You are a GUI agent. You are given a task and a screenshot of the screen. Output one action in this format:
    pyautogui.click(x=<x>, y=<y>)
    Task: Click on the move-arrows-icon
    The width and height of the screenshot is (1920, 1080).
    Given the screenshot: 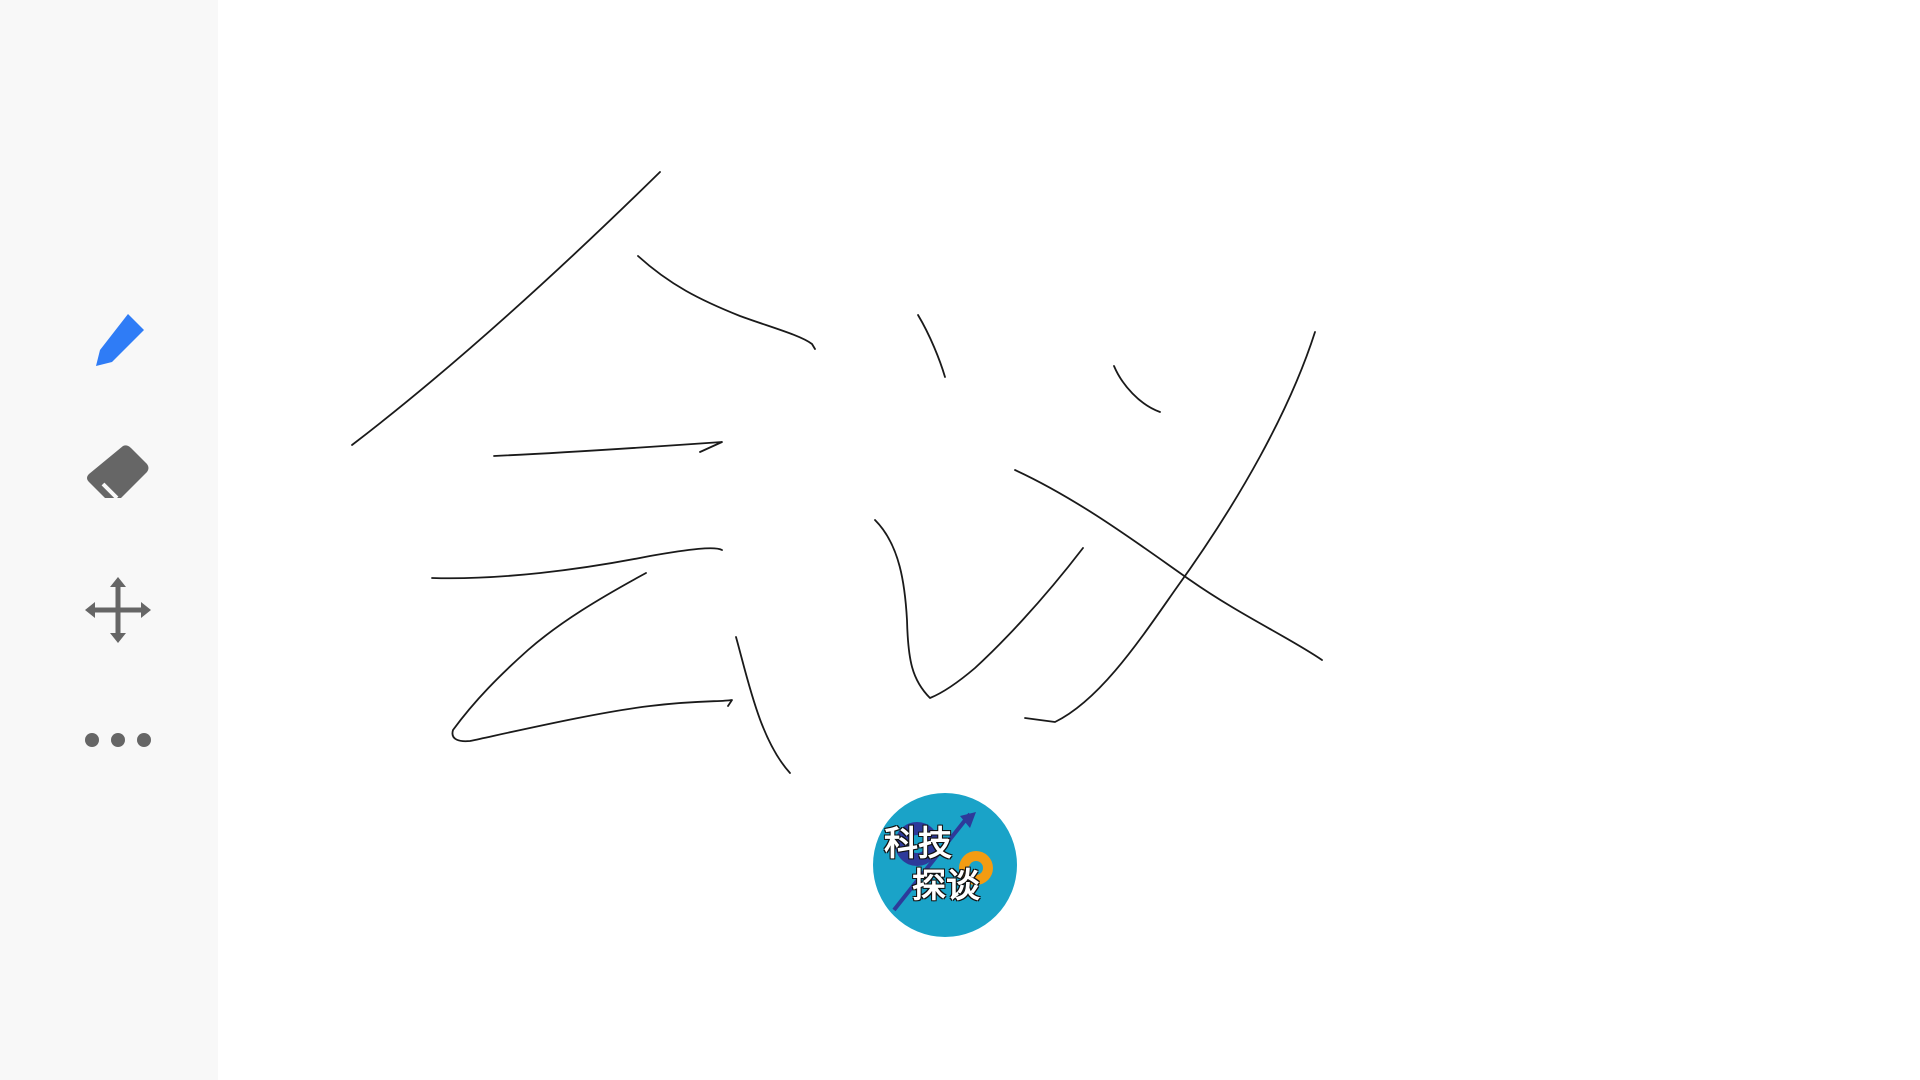 What is the action you would take?
    pyautogui.click(x=118, y=610)
    